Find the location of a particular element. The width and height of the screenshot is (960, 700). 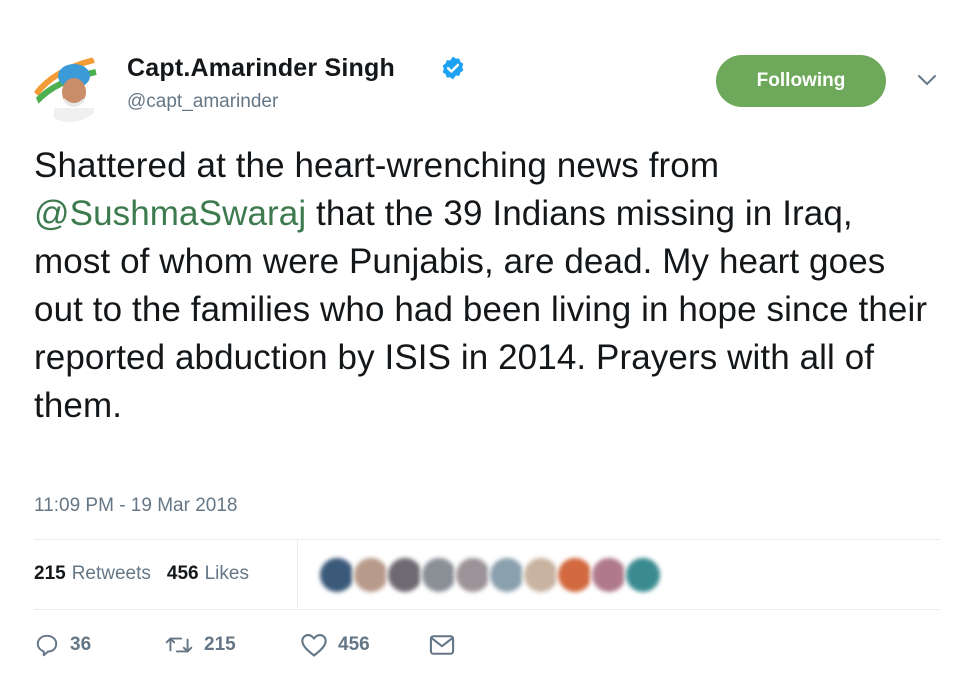

like-button: 456 is located at coordinates (364, 645).